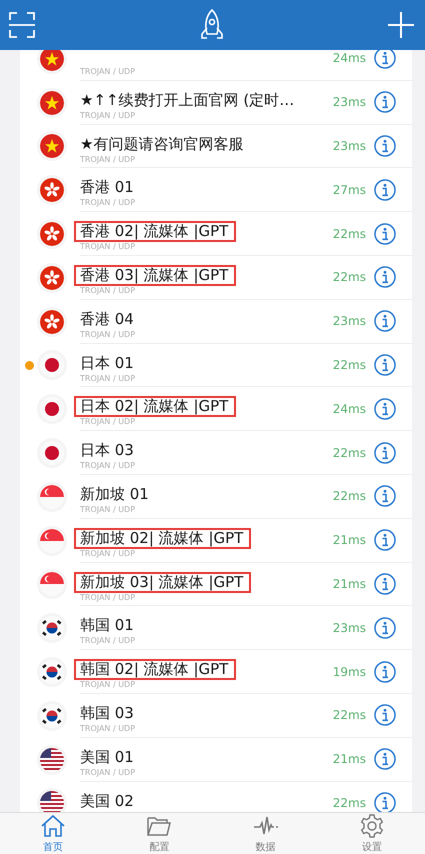 This screenshot has height=854, width=425. What do you see at coordinates (107, 713) in the screenshot?
I see `server-name: 韩国 03` at bounding box center [107, 713].